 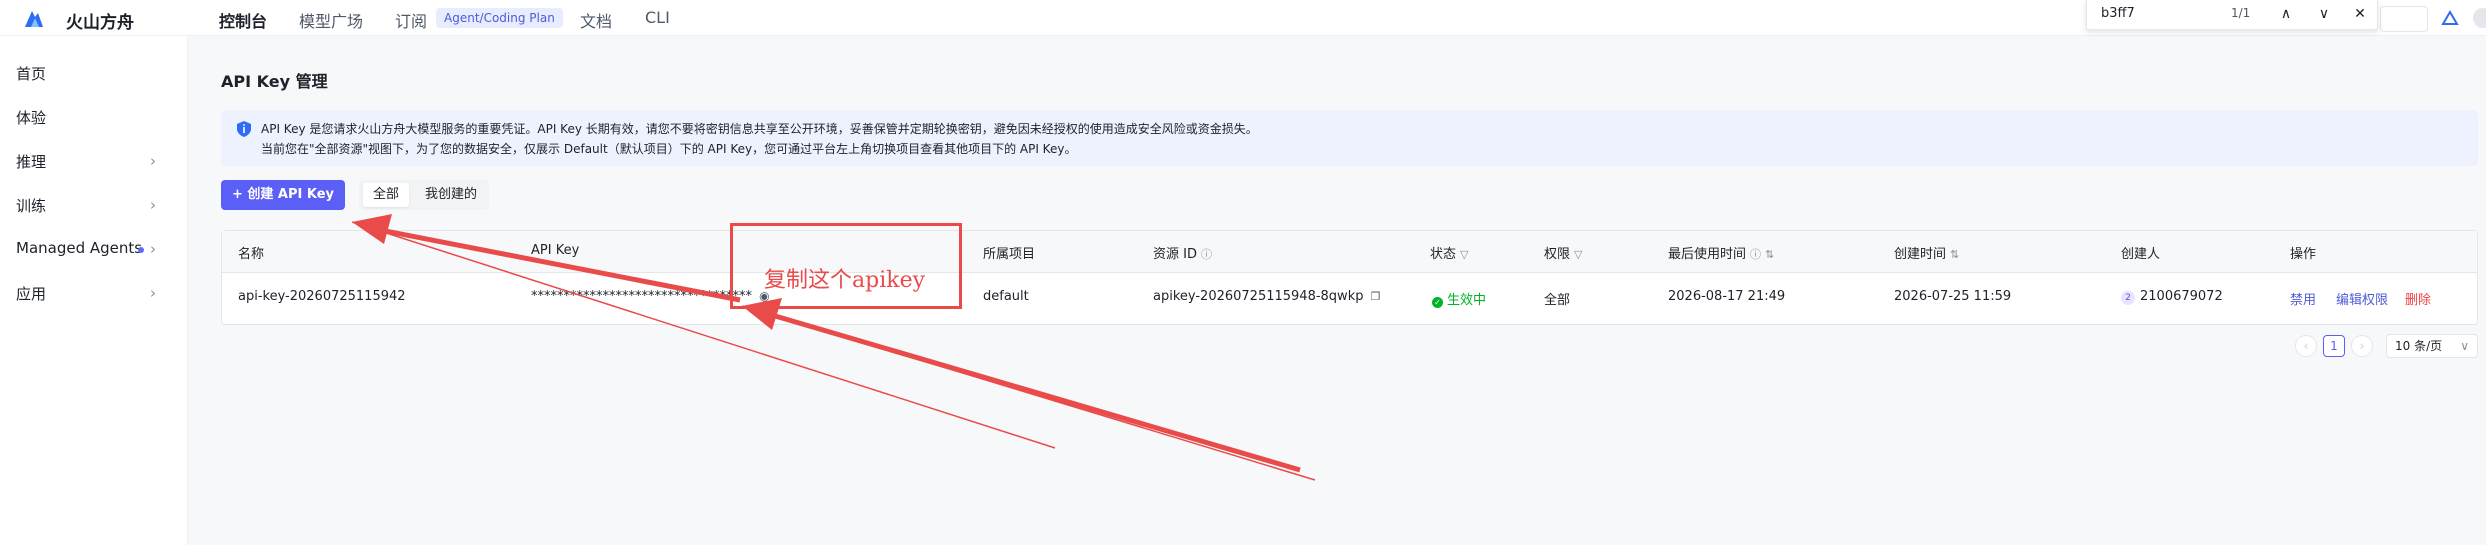 I want to click on nav-subscription-badge: Agent/Coding Plan, so click(x=499, y=18).